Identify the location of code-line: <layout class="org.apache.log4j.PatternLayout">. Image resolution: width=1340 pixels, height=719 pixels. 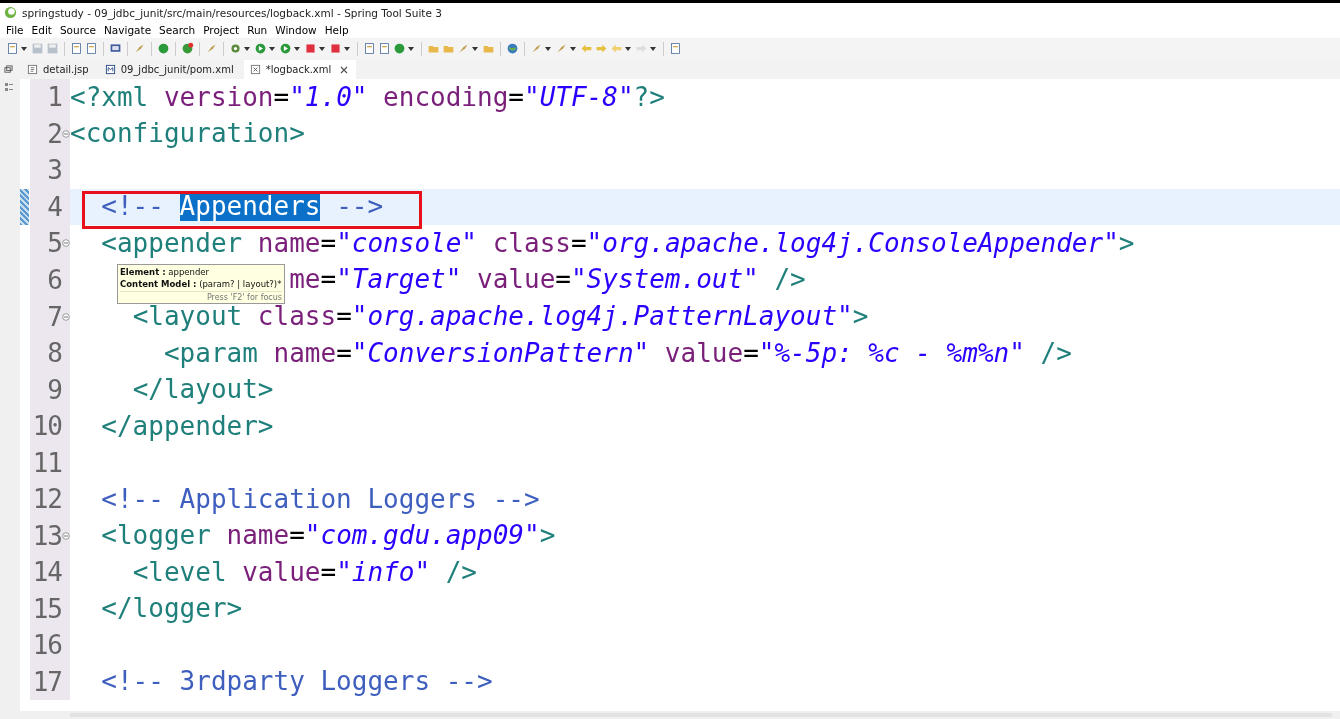
(500, 316).